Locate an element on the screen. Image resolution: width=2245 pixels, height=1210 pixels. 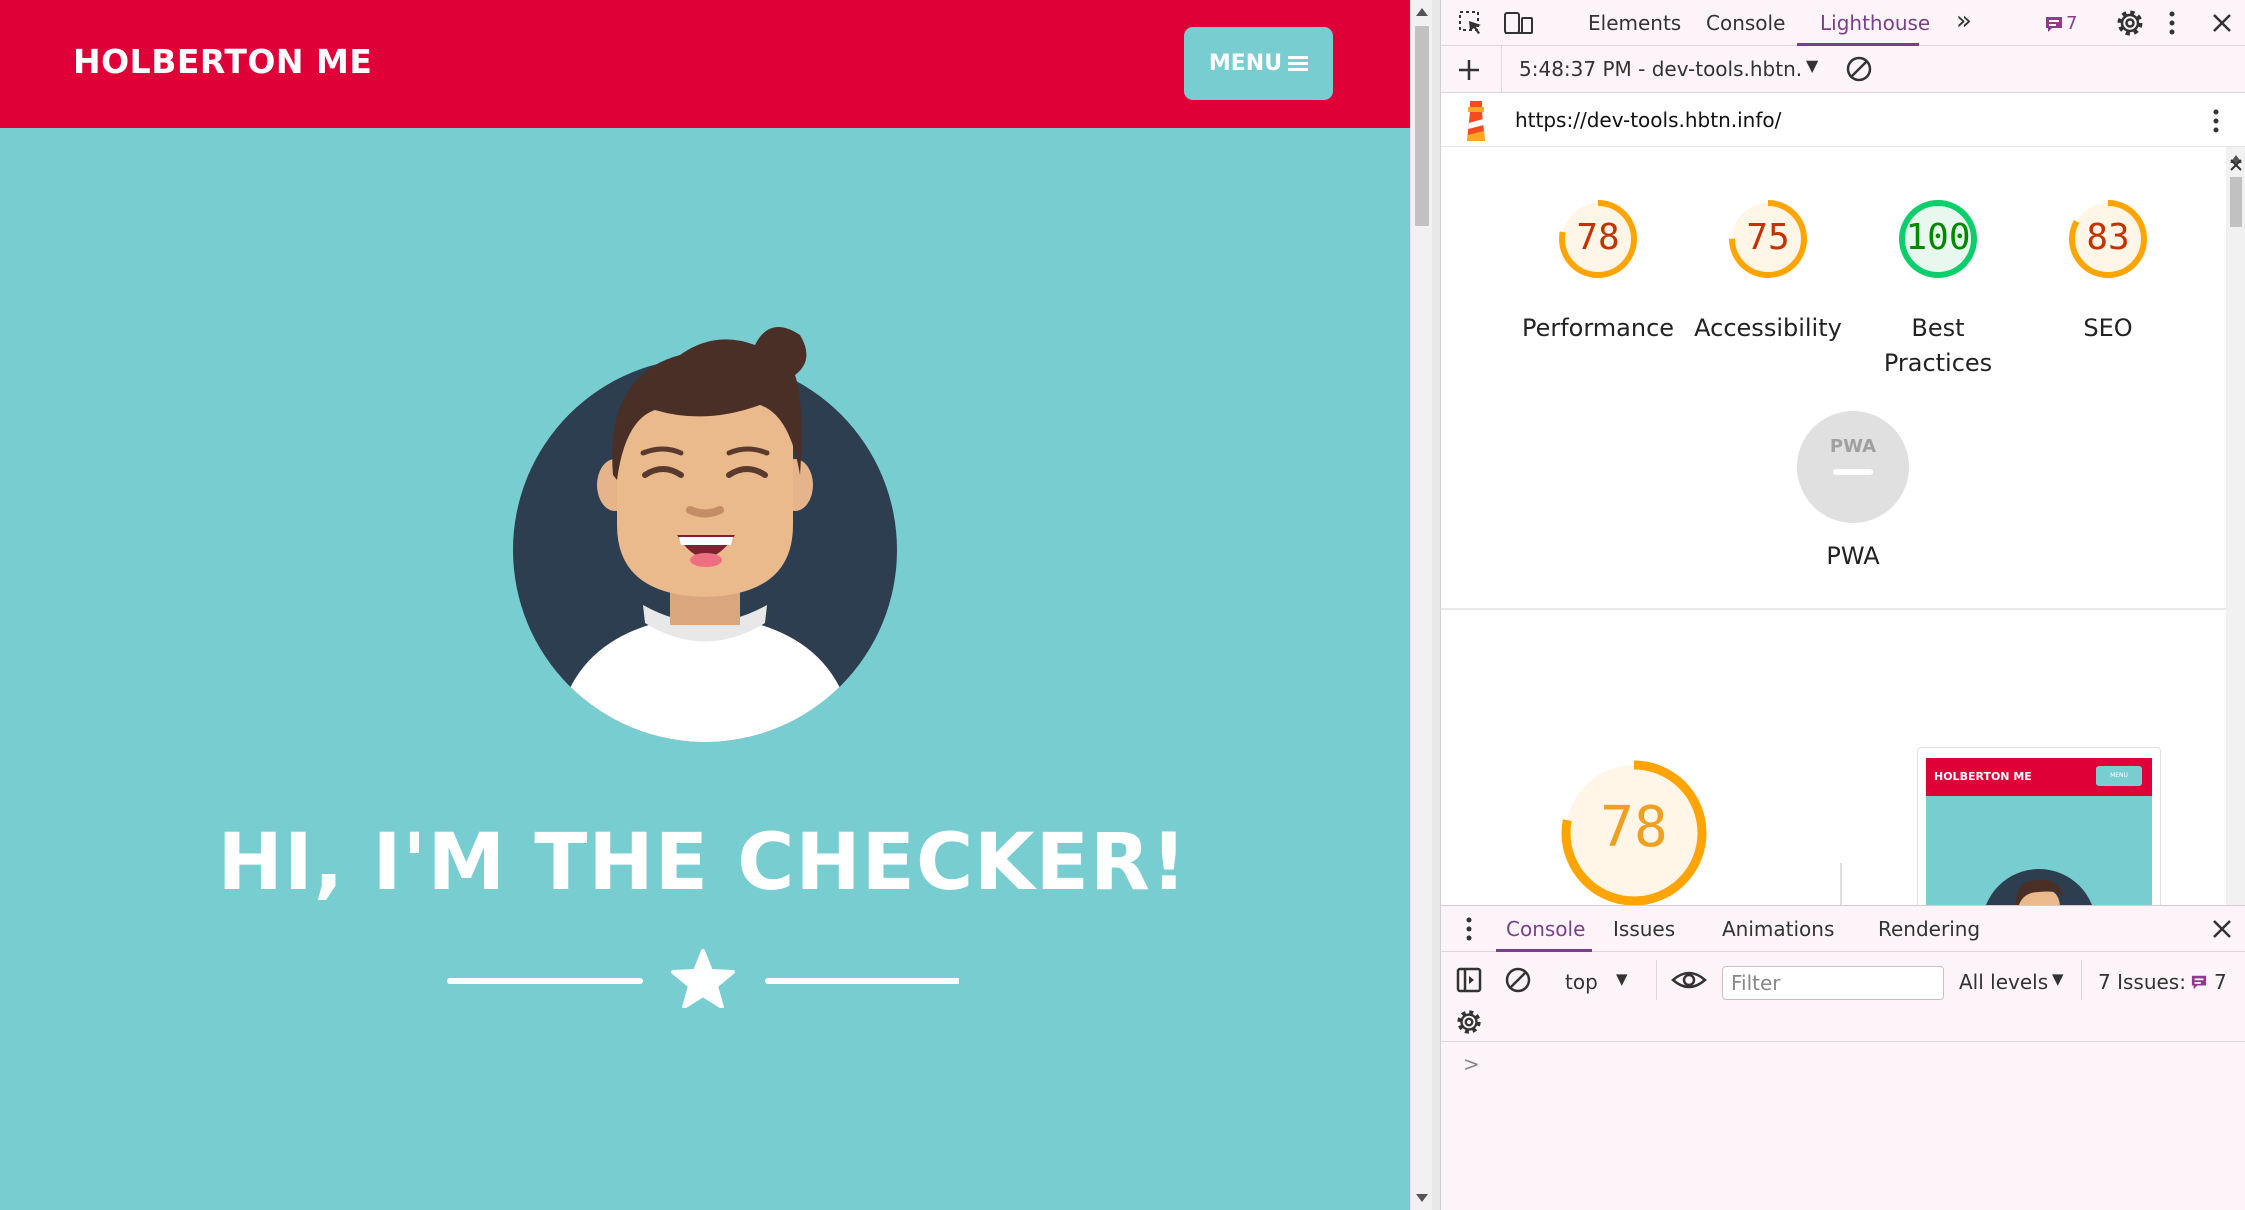
context-caret-icon: ▼ is located at coordinates (1622, 979).